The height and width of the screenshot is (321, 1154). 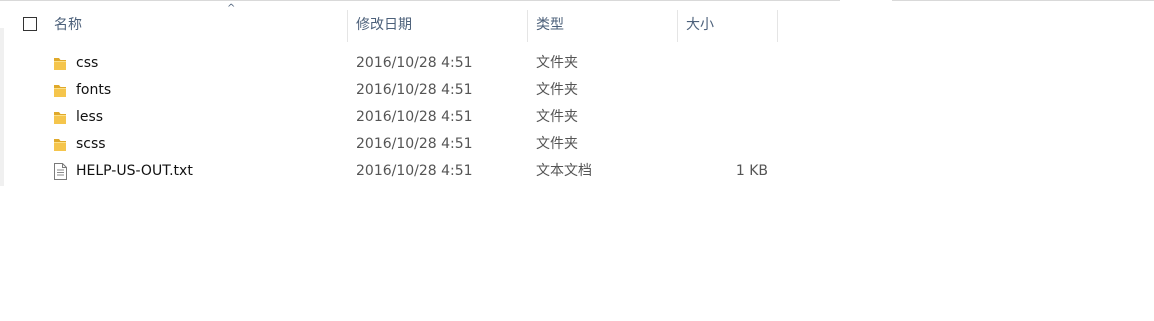 I want to click on top-divider-right, so click(x=1023, y=0).